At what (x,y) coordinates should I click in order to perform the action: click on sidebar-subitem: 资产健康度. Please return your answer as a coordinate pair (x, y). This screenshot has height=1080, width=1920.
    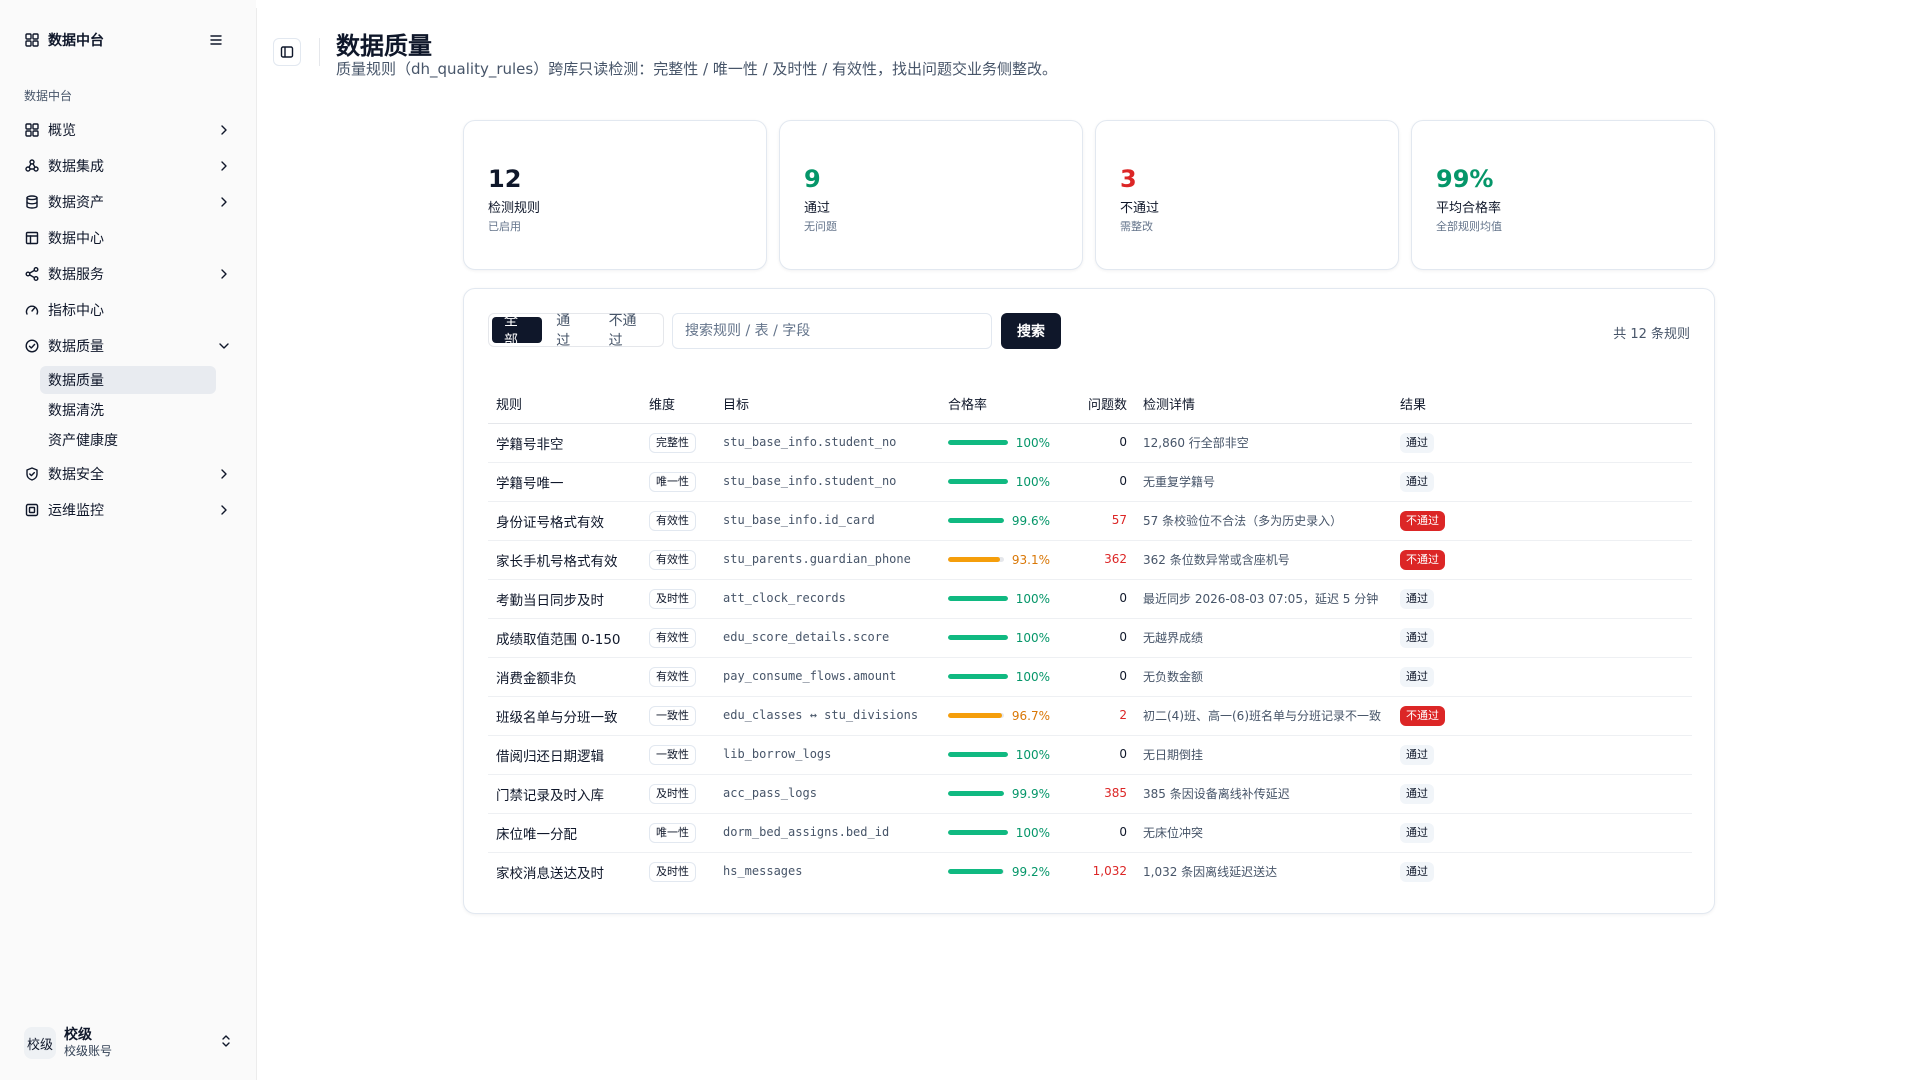
    Looking at the image, I should click on (128, 440).